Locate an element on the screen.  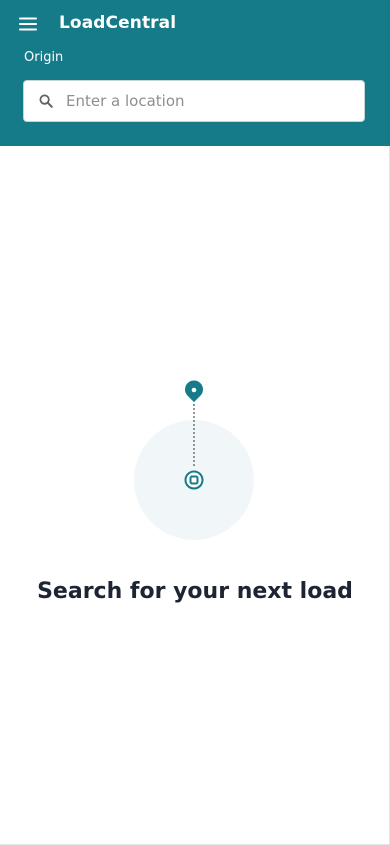
origin-search-input is located at coordinates (206, 101).